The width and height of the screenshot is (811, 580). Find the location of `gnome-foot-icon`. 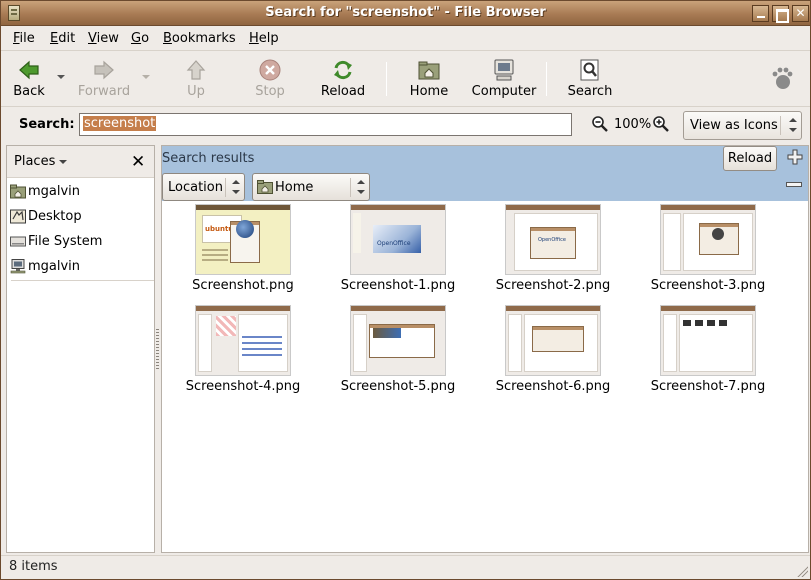

gnome-foot-icon is located at coordinates (782, 80).